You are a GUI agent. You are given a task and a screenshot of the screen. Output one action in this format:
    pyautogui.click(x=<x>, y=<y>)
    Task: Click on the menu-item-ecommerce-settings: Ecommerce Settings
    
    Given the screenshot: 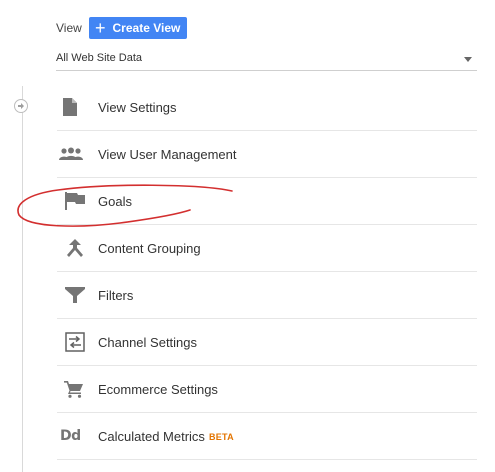 What is the action you would take?
    pyautogui.click(x=267, y=389)
    